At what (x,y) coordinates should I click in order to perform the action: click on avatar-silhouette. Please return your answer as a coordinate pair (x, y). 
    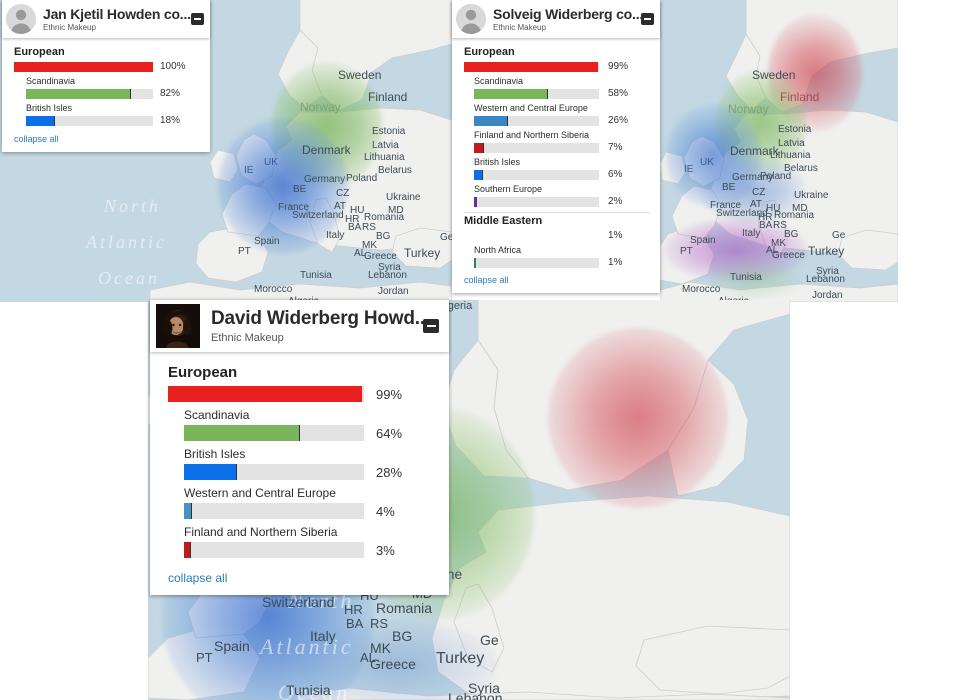
    Looking at the image, I should click on (21, 19).